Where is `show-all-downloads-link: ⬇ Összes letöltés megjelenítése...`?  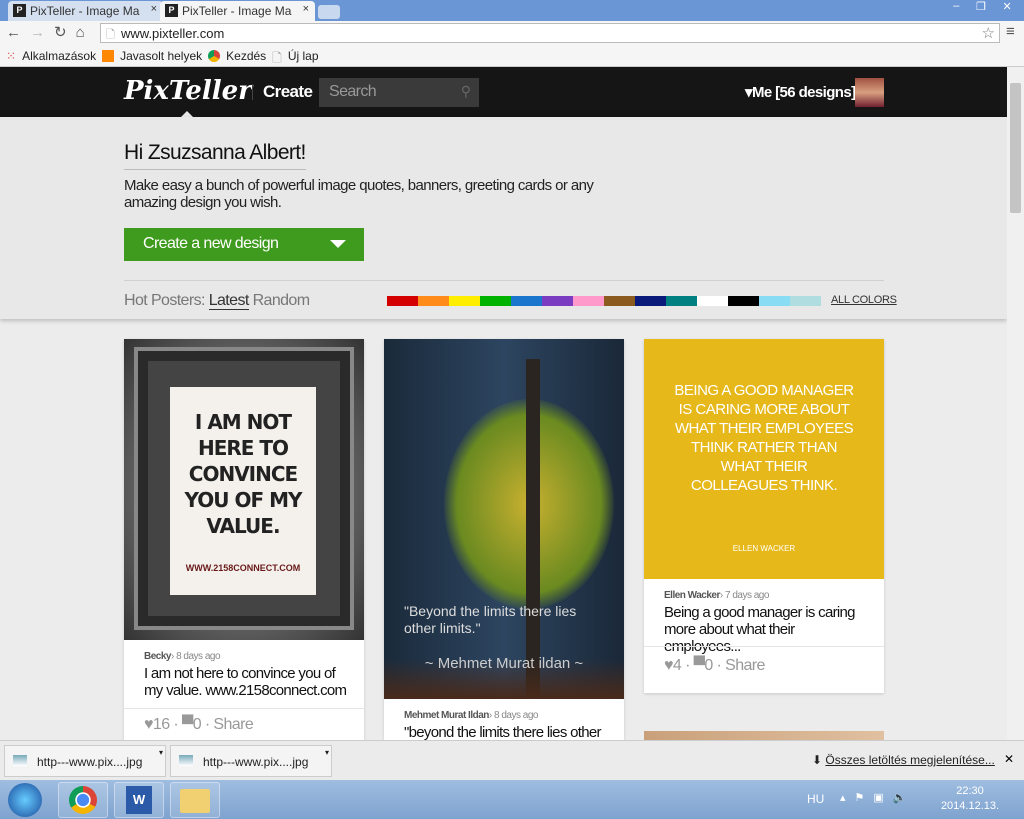 show-all-downloads-link: ⬇ Összes letöltés megjelenítése... is located at coordinates (903, 760).